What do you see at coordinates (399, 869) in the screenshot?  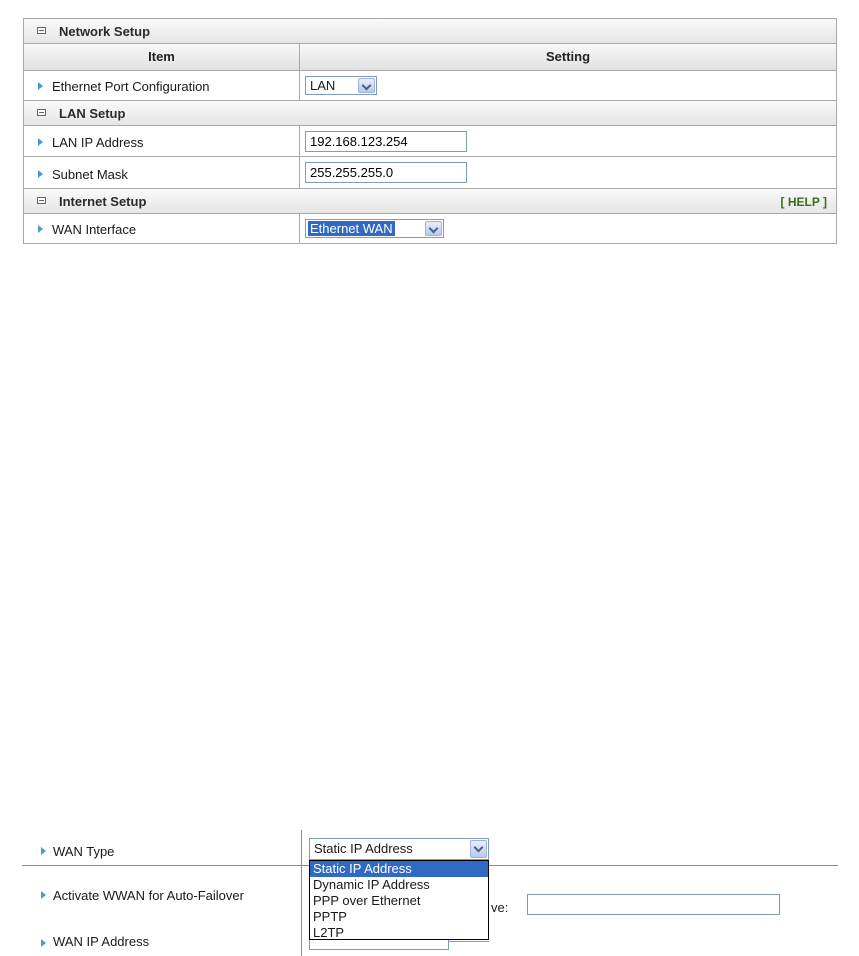 I see `dropdown-option: Static IP Address` at bounding box center [399, 869].